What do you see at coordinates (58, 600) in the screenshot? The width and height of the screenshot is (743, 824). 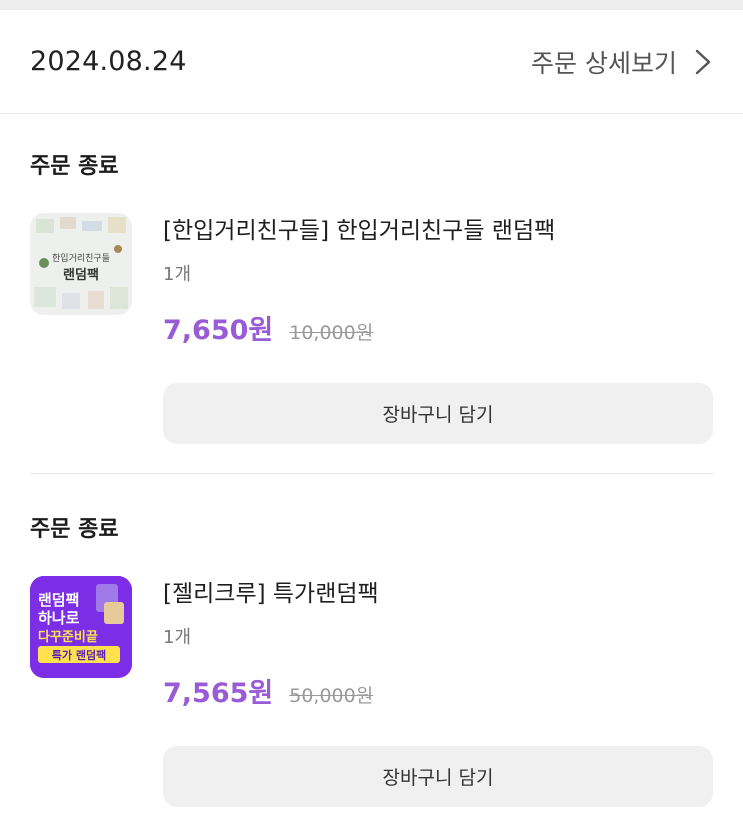 I see `thumb-text-1: 랜덤팩` at bounding box center [58, 600].